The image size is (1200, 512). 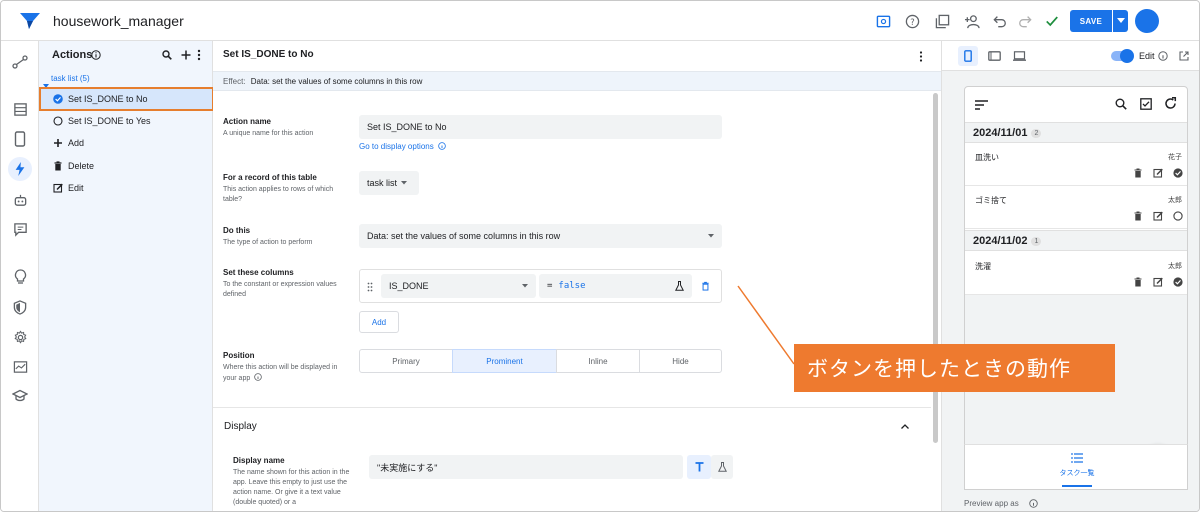 I want to click on action-item-add: Add, so click(x=68, y=143).